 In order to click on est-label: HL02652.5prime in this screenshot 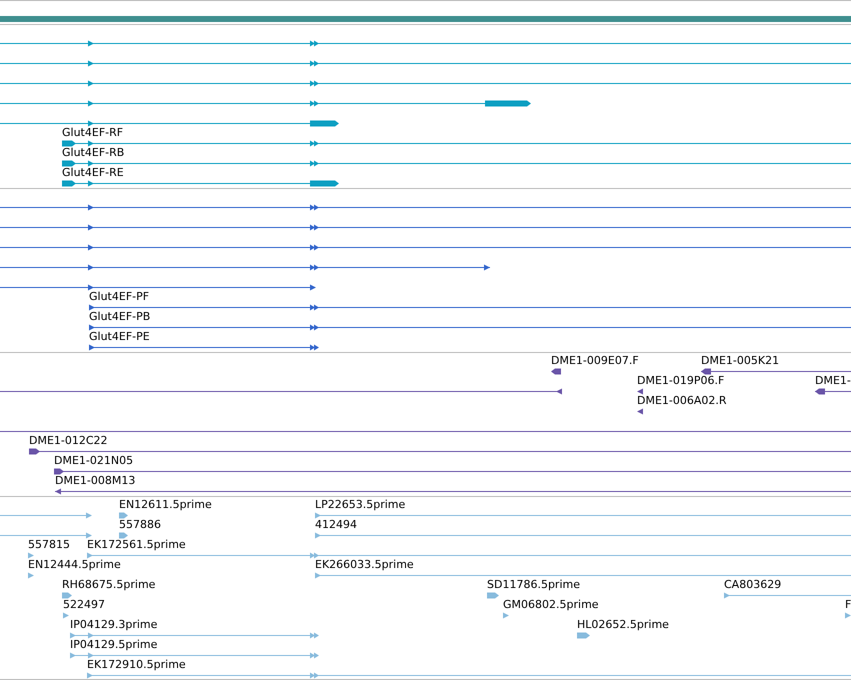, I will do `click(623, 624)`.